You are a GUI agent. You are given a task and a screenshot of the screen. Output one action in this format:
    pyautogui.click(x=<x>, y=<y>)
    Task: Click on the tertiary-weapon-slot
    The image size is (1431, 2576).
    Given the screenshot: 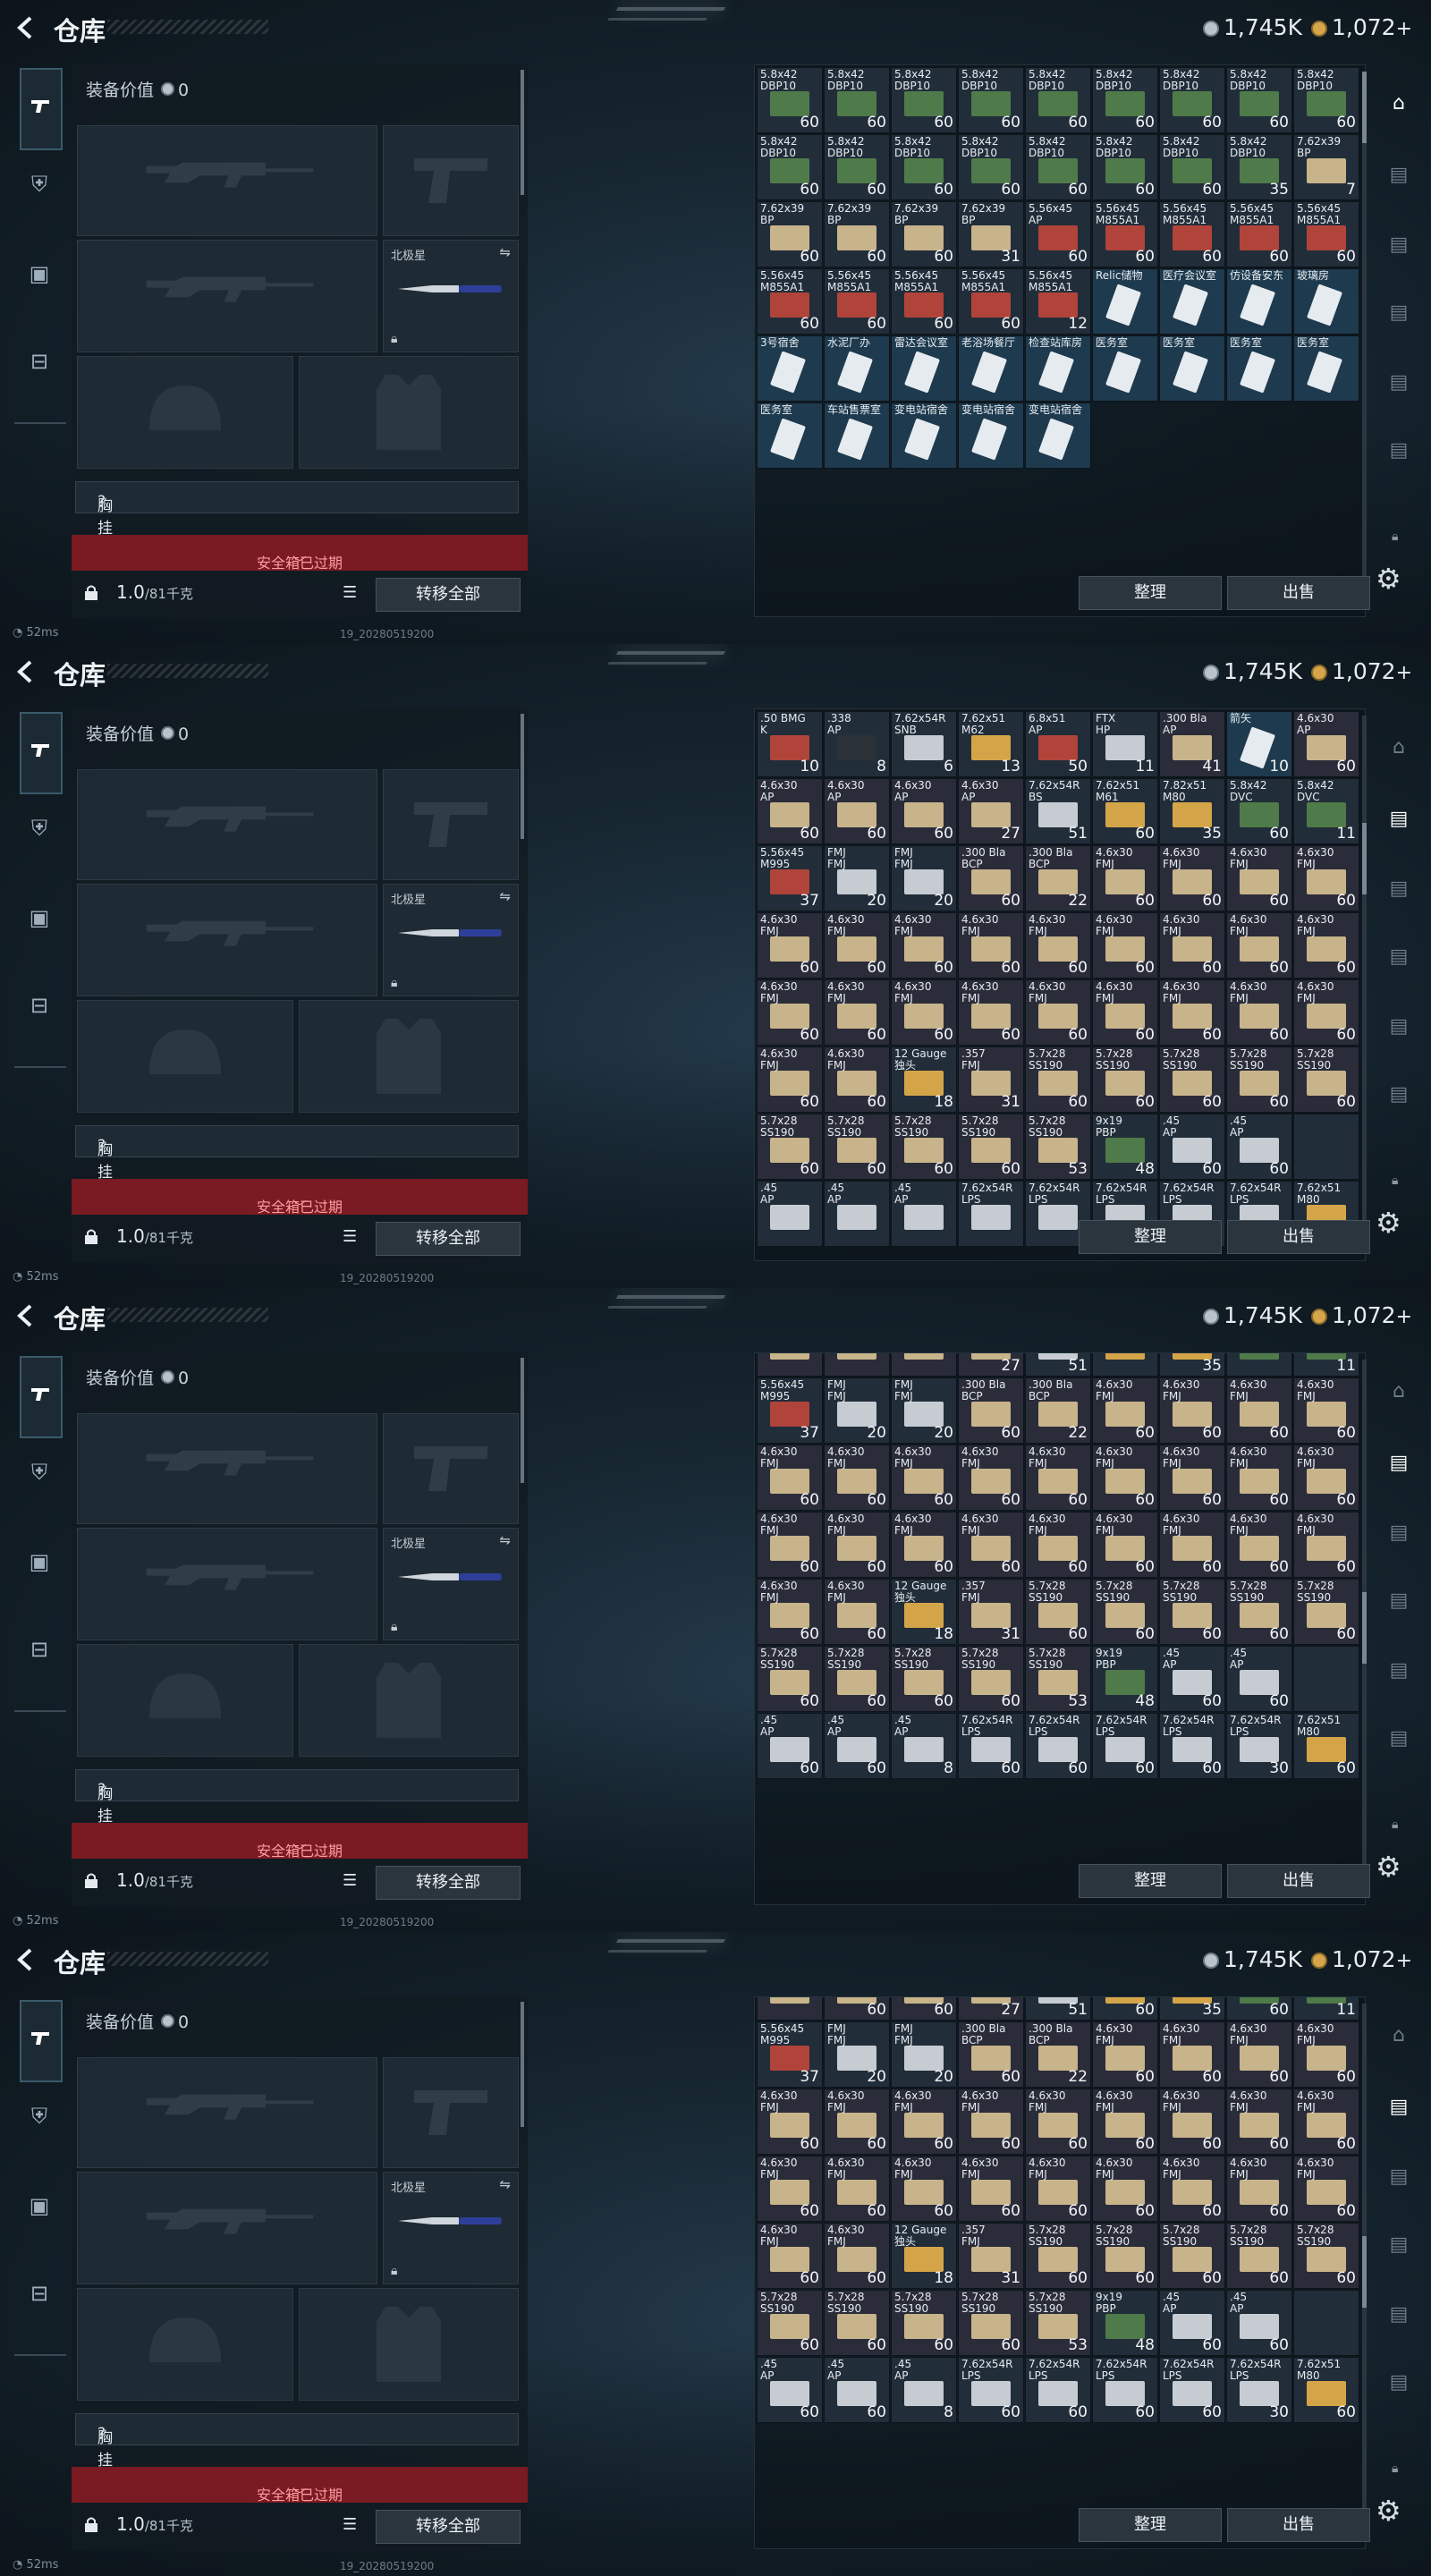 What is the action you would take?
    pyautogui.click(x=227, y=2228)
    